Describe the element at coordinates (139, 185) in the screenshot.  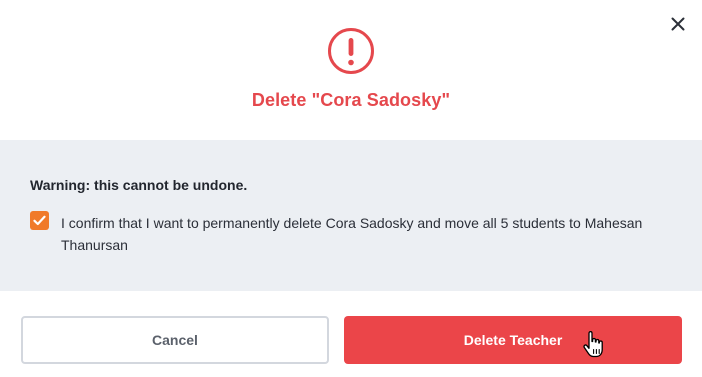
I see `warning-heading: Warning: this cannot be undone.` at that location.